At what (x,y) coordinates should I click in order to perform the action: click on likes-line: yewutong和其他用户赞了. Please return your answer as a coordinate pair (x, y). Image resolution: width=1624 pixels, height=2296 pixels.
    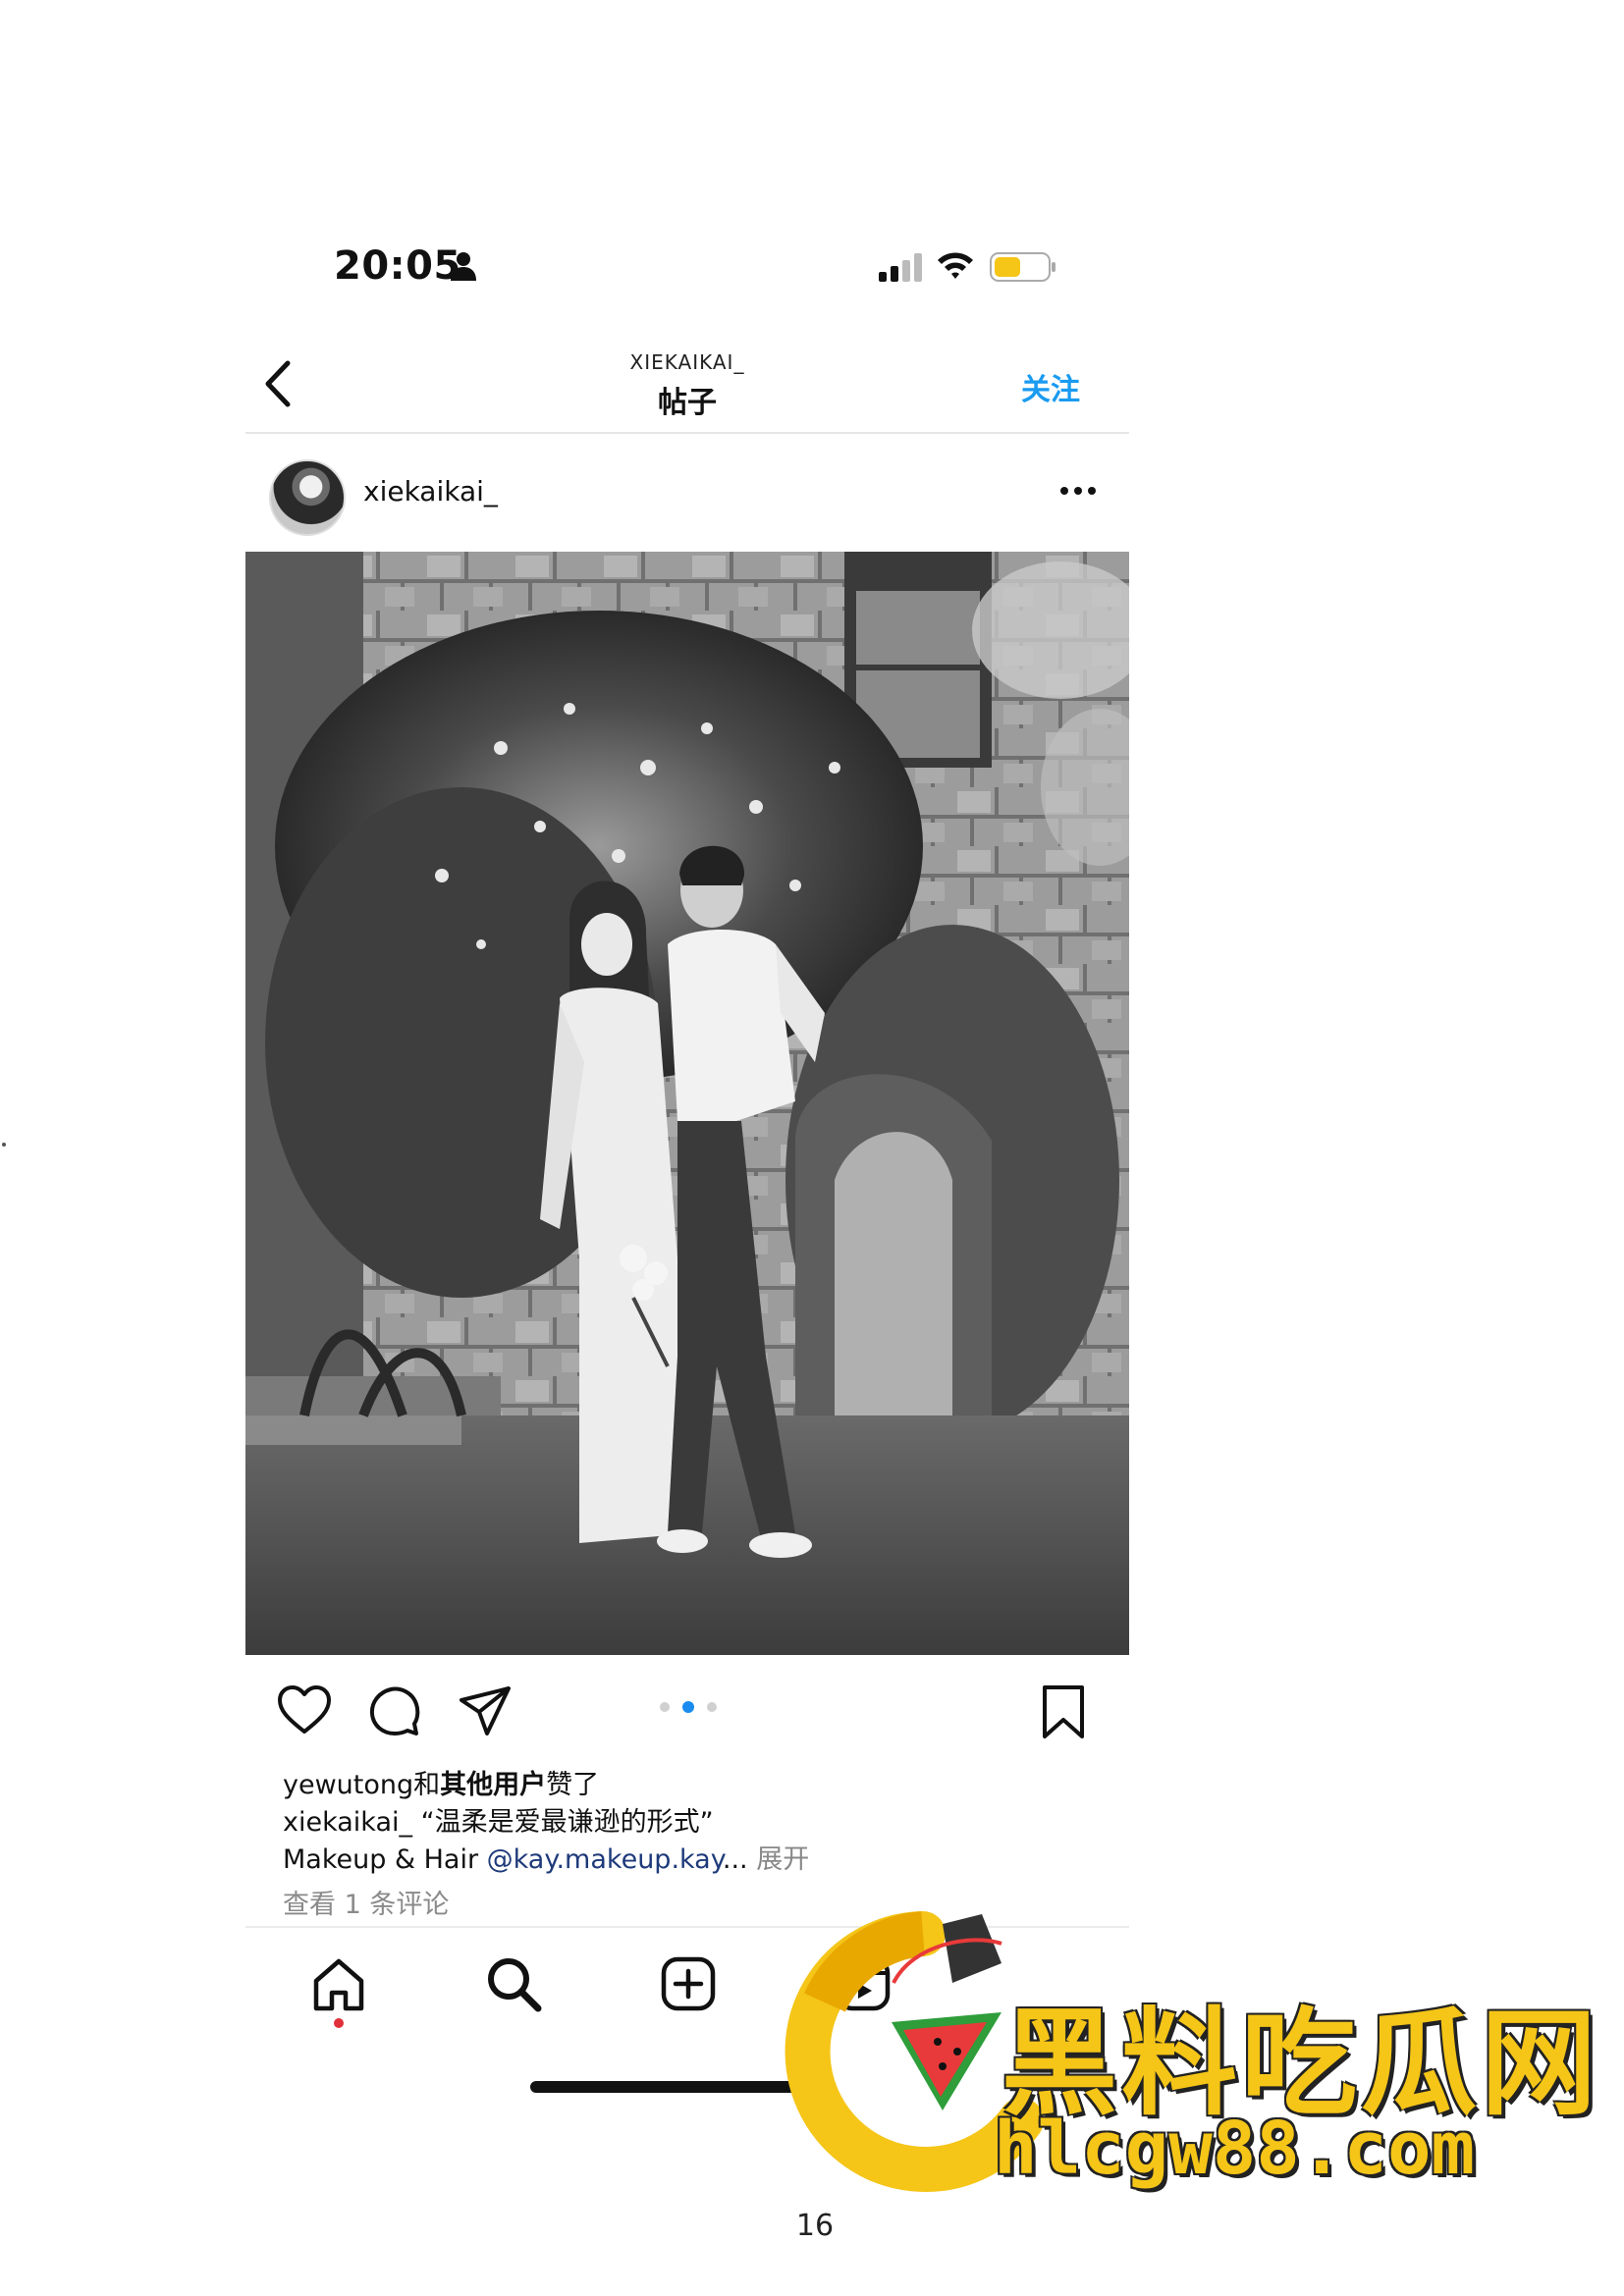
    Looking at the image, I should click on (441, 1782).